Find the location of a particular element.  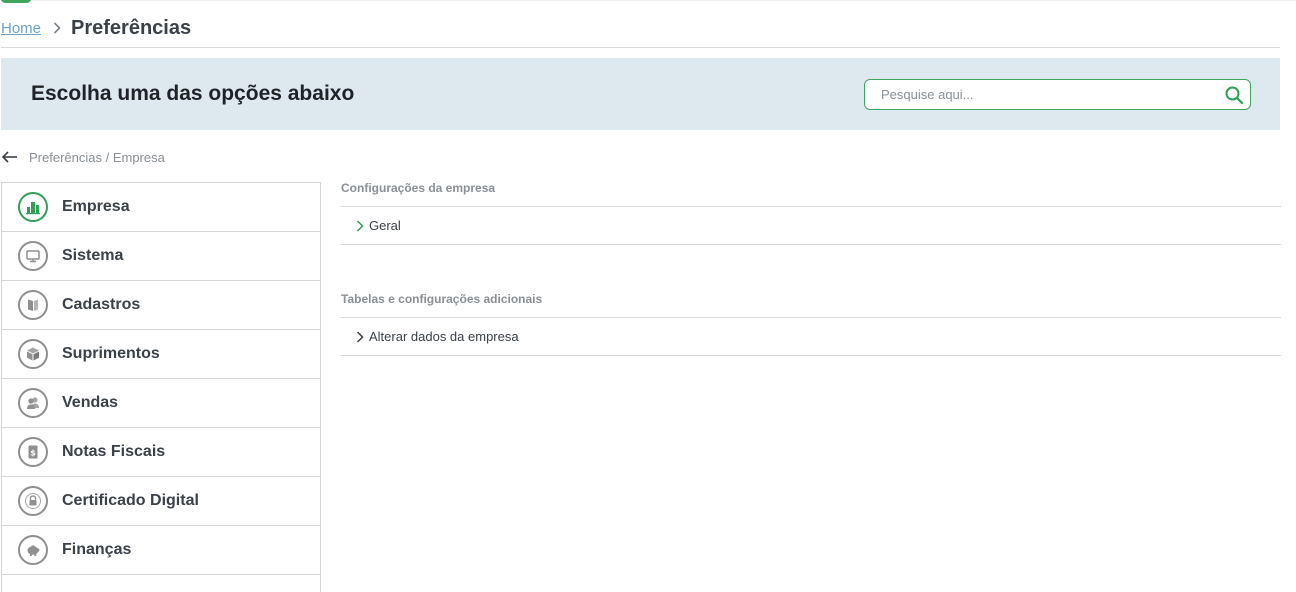

current-path: Preferências / Empresa is located at coordinates (97, 157).